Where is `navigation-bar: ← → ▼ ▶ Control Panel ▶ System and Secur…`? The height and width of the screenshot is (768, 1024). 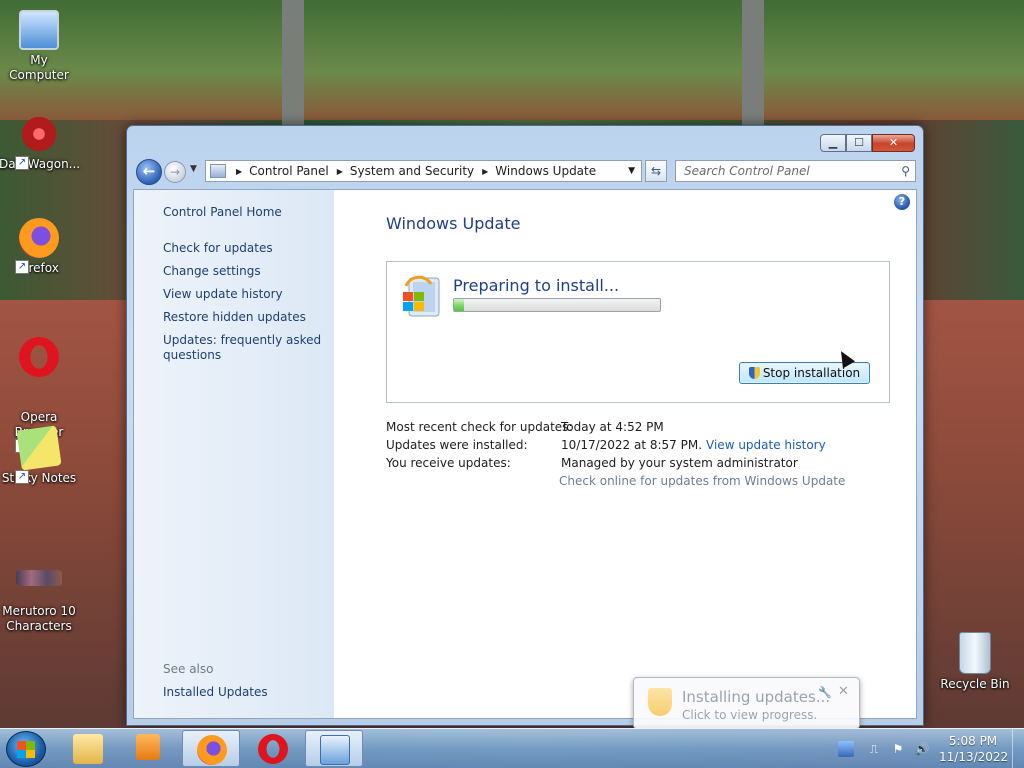
navigation-bar: ← → ▼ ▶ Control Panel ▶ System and Secur… is located at coordinates (525, 172).